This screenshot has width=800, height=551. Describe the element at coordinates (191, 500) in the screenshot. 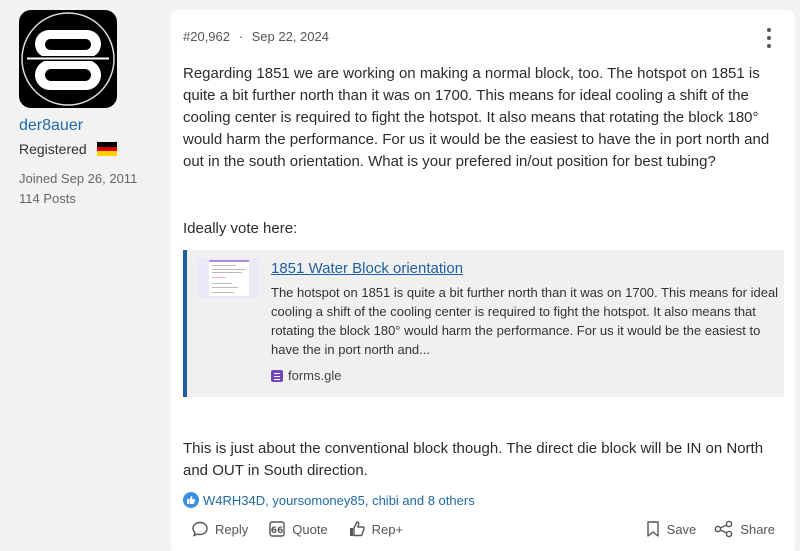

I see `like-icon` at that location.